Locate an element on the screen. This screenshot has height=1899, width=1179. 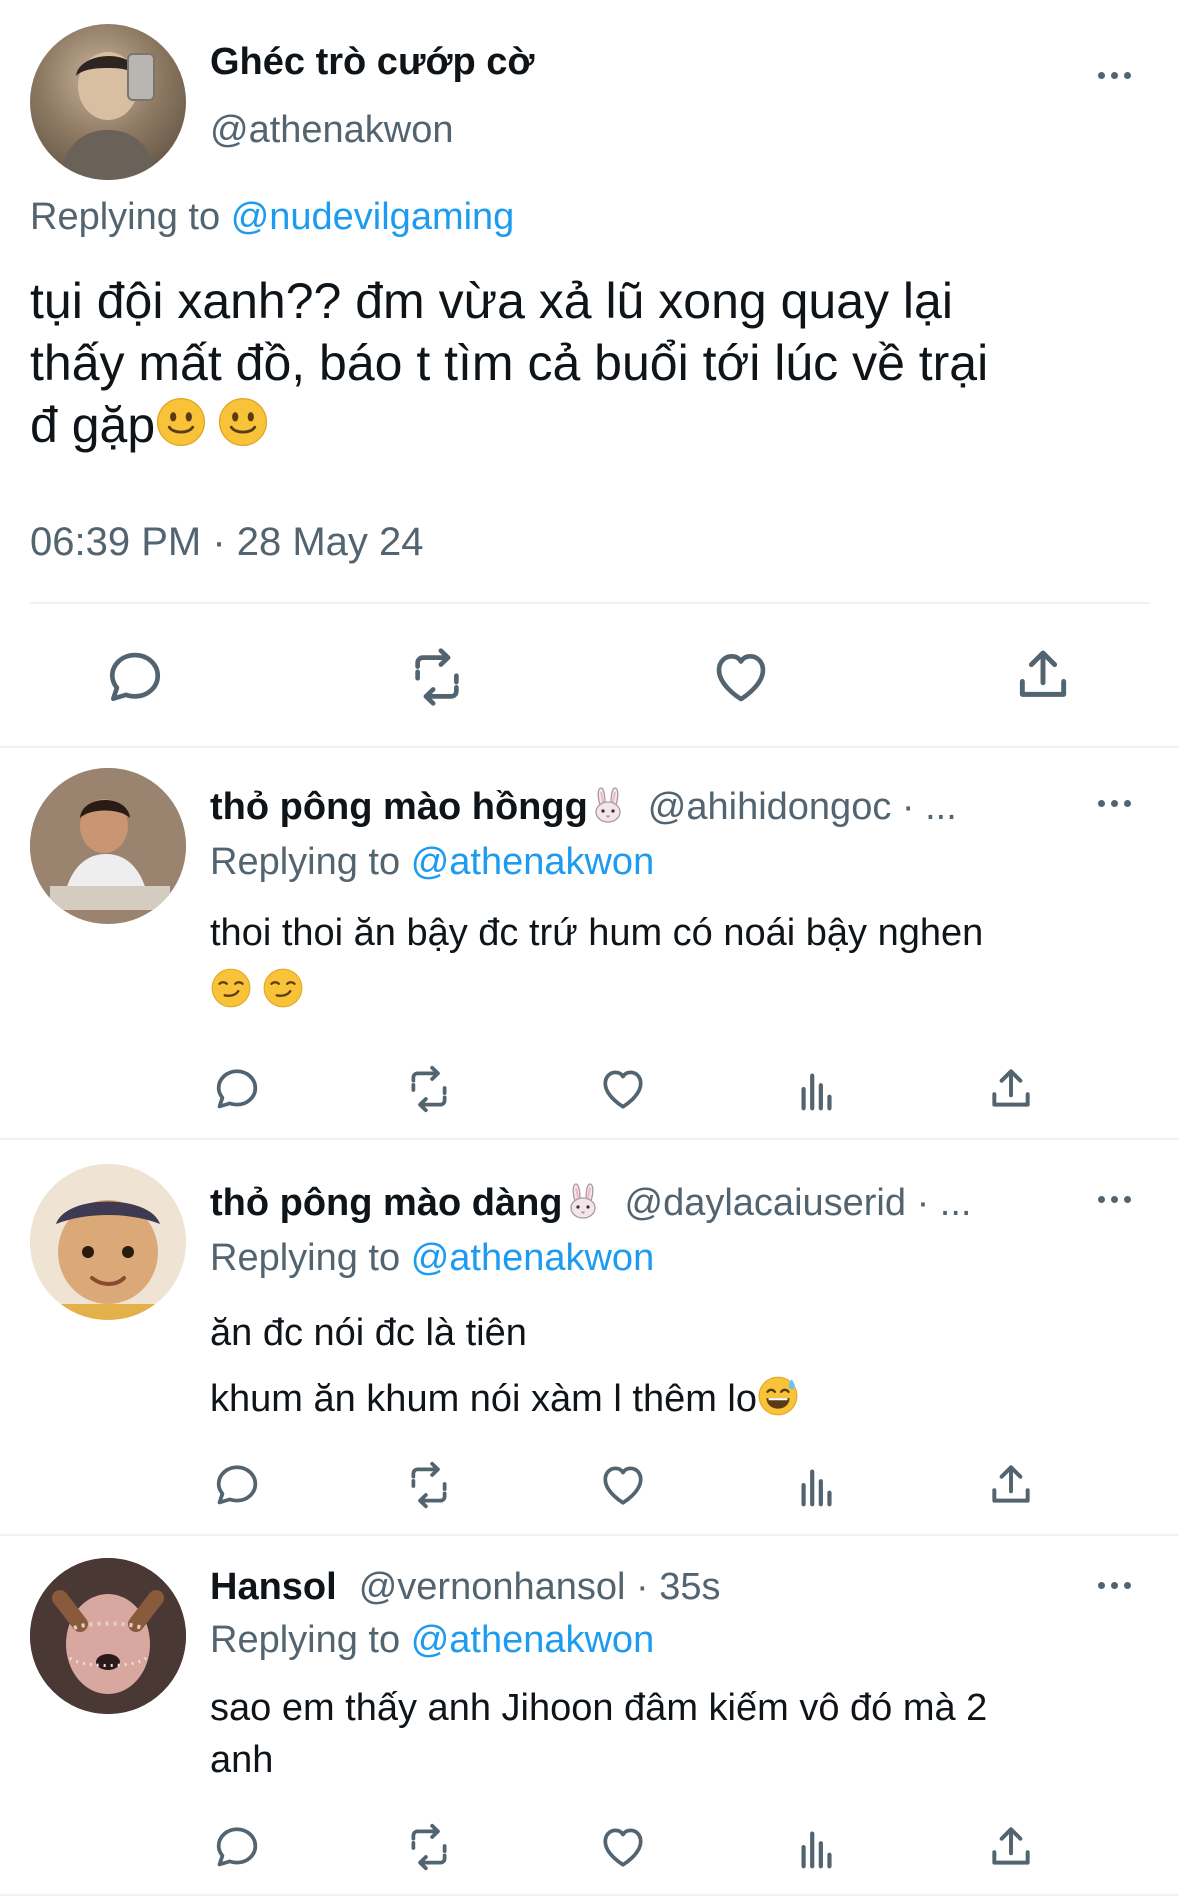
author-display-name: Ghéc trò cướp cờ is located at coordinates (372, 62).